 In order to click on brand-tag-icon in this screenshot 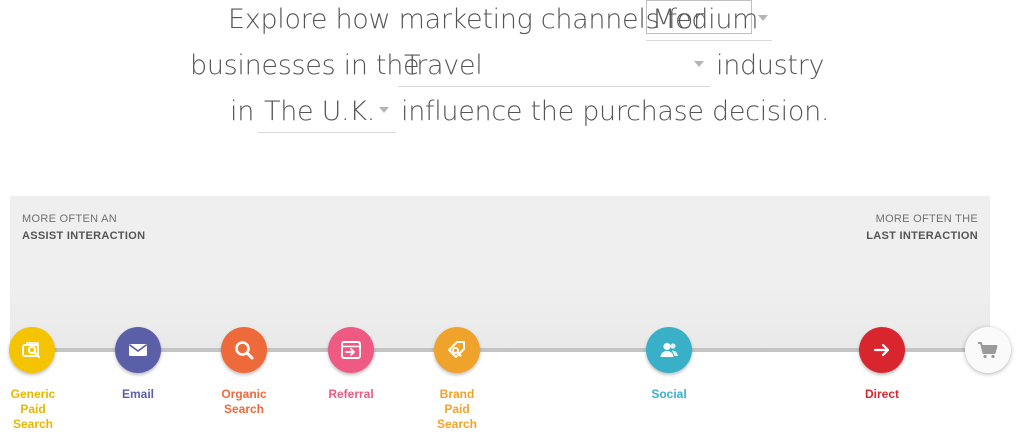, I will do `click(456, 349)`.